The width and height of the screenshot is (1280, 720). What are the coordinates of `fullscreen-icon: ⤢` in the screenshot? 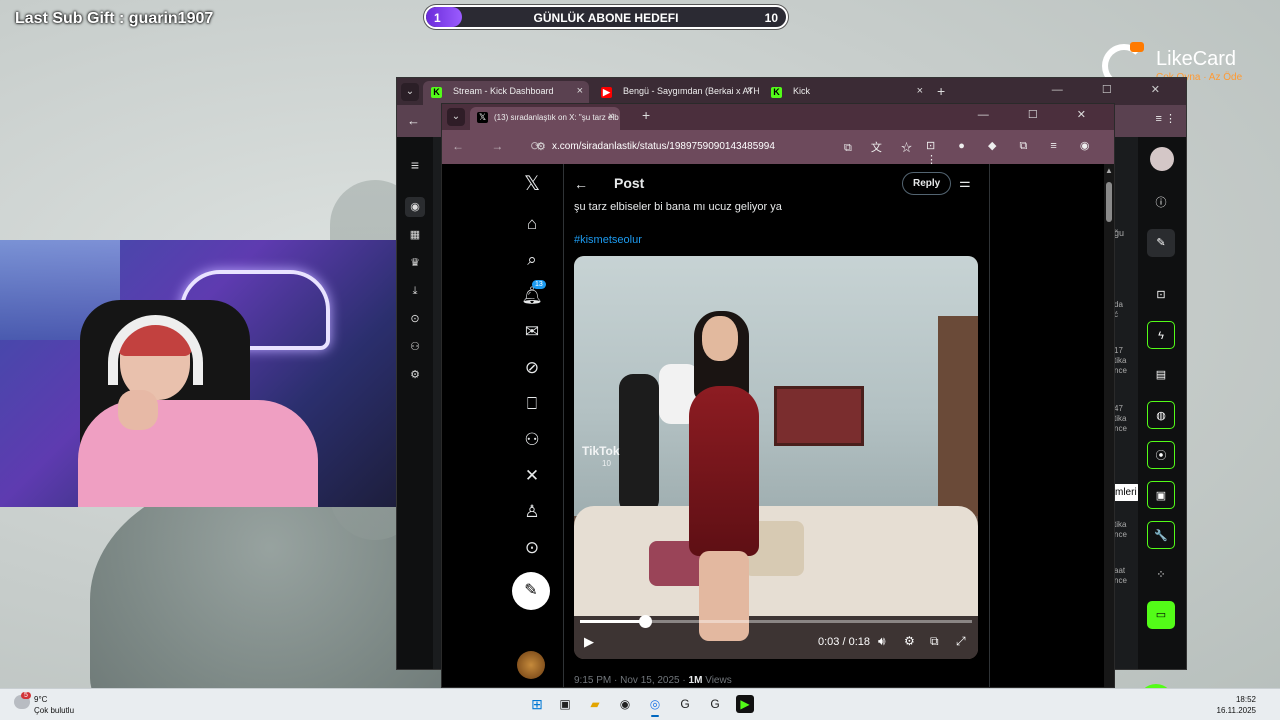 It's located at (961, 641).